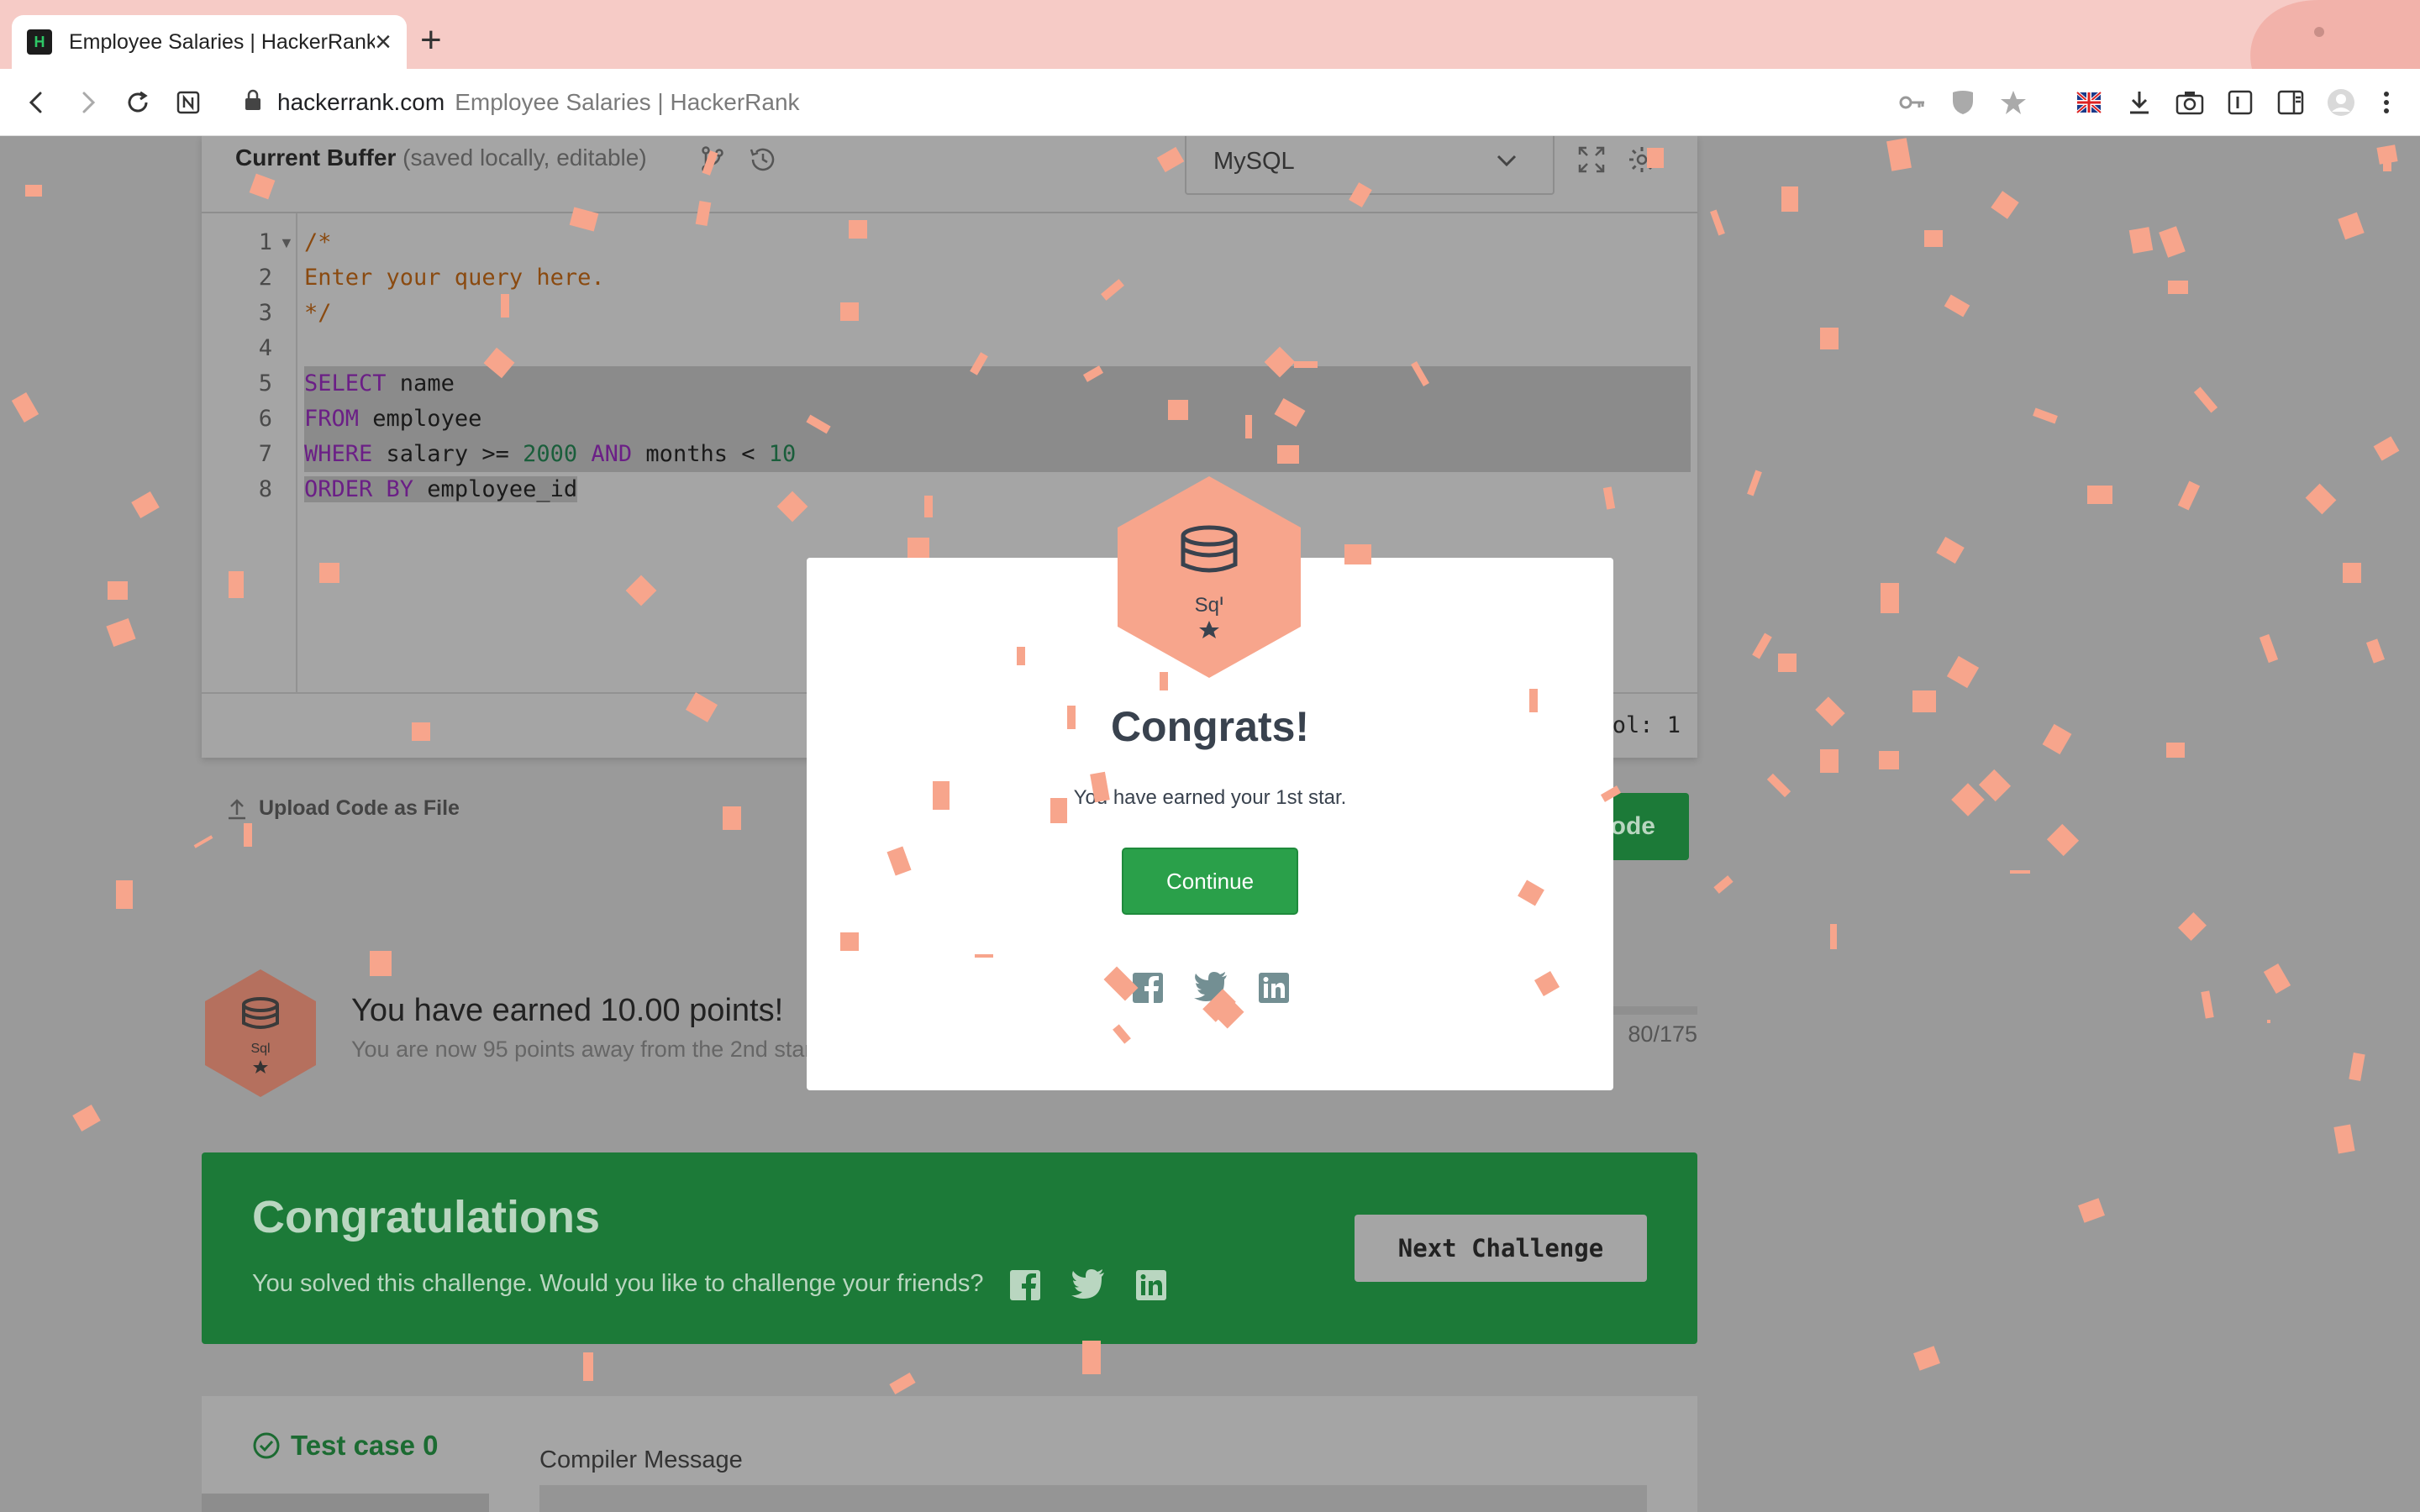 This screenshot has height=1512, width=2420. Describe the element at coordinates (997, 384) in the screenshot. I see `code-line: SELECT name` at that location.